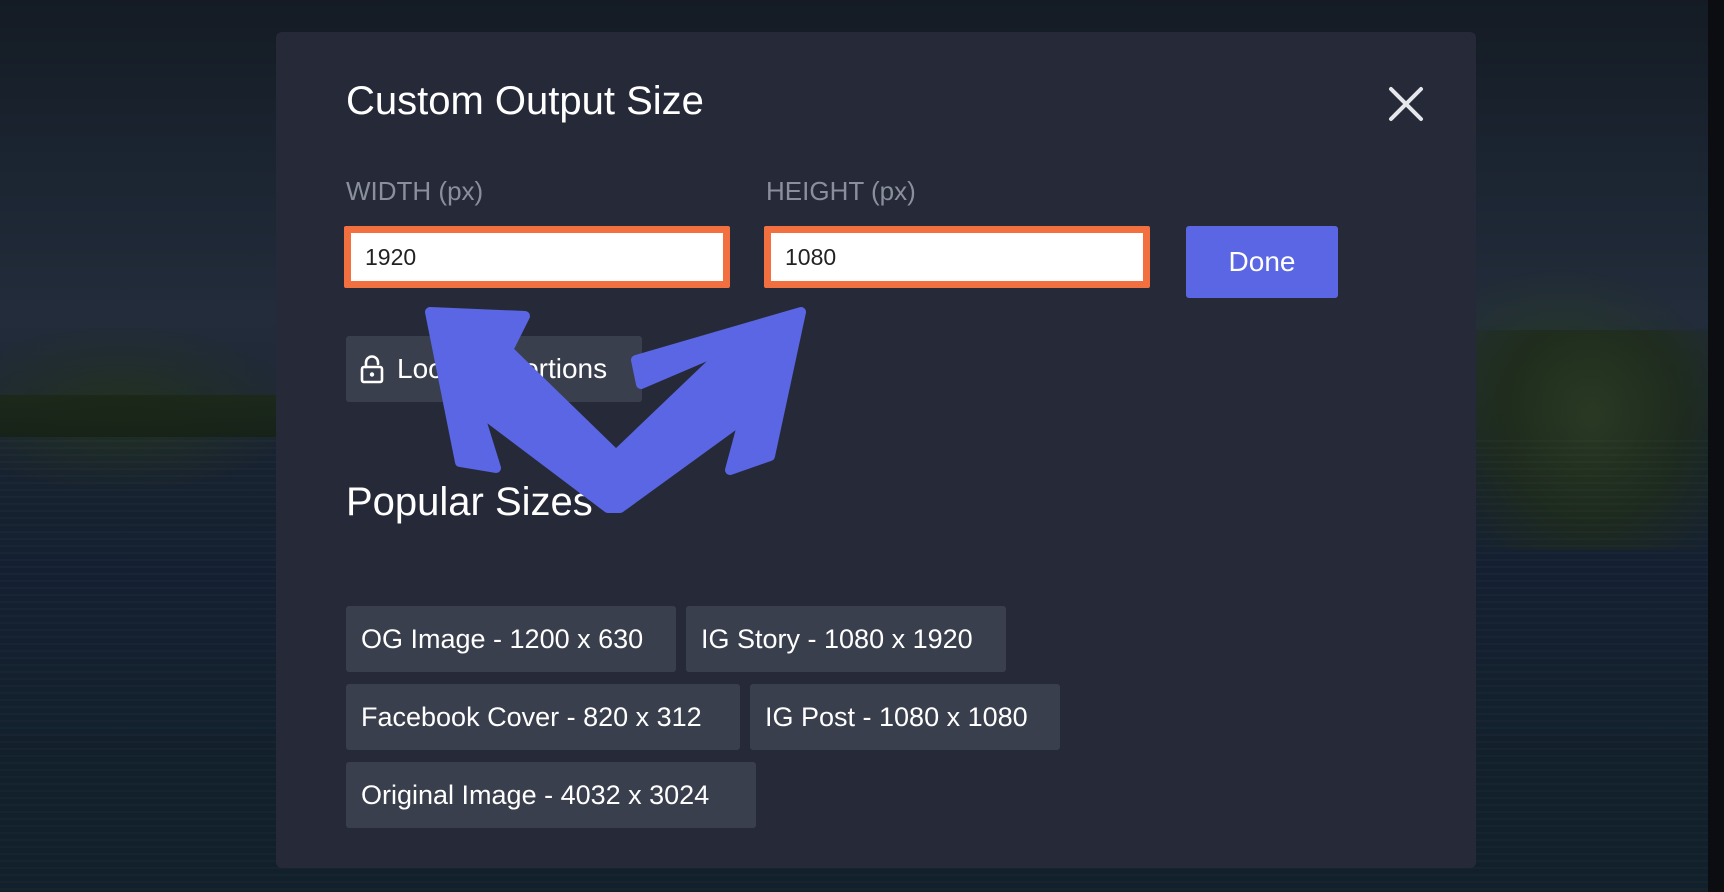  I want to click on width-label: WIDTH (px), so click(415, 191).